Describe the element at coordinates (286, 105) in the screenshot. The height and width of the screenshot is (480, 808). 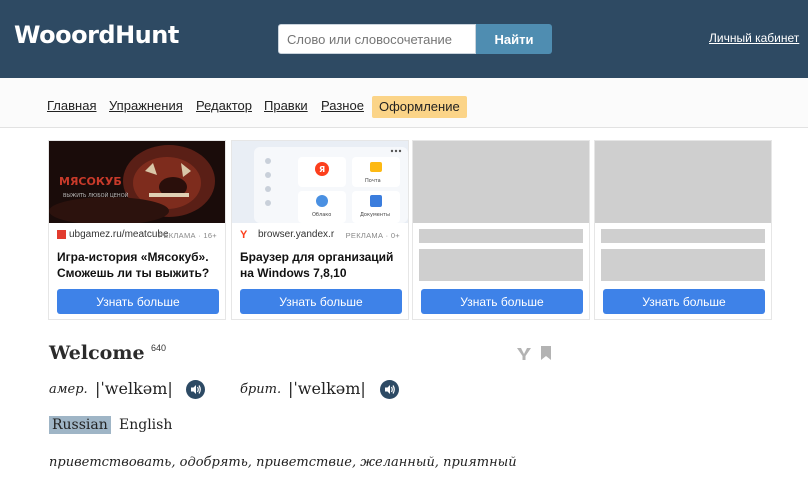
I see `nav-item-edits: Правки` at that location.